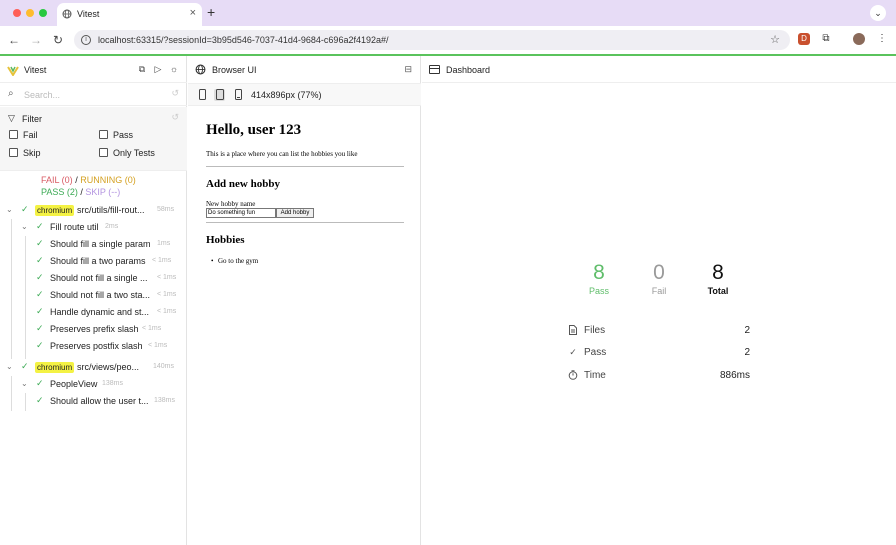 The image size is (896, 545). What do you see at coordinates (659, 69) in the screenshot?
I see `dashboard-header: Dashboard` at bounding box center [659, 69].